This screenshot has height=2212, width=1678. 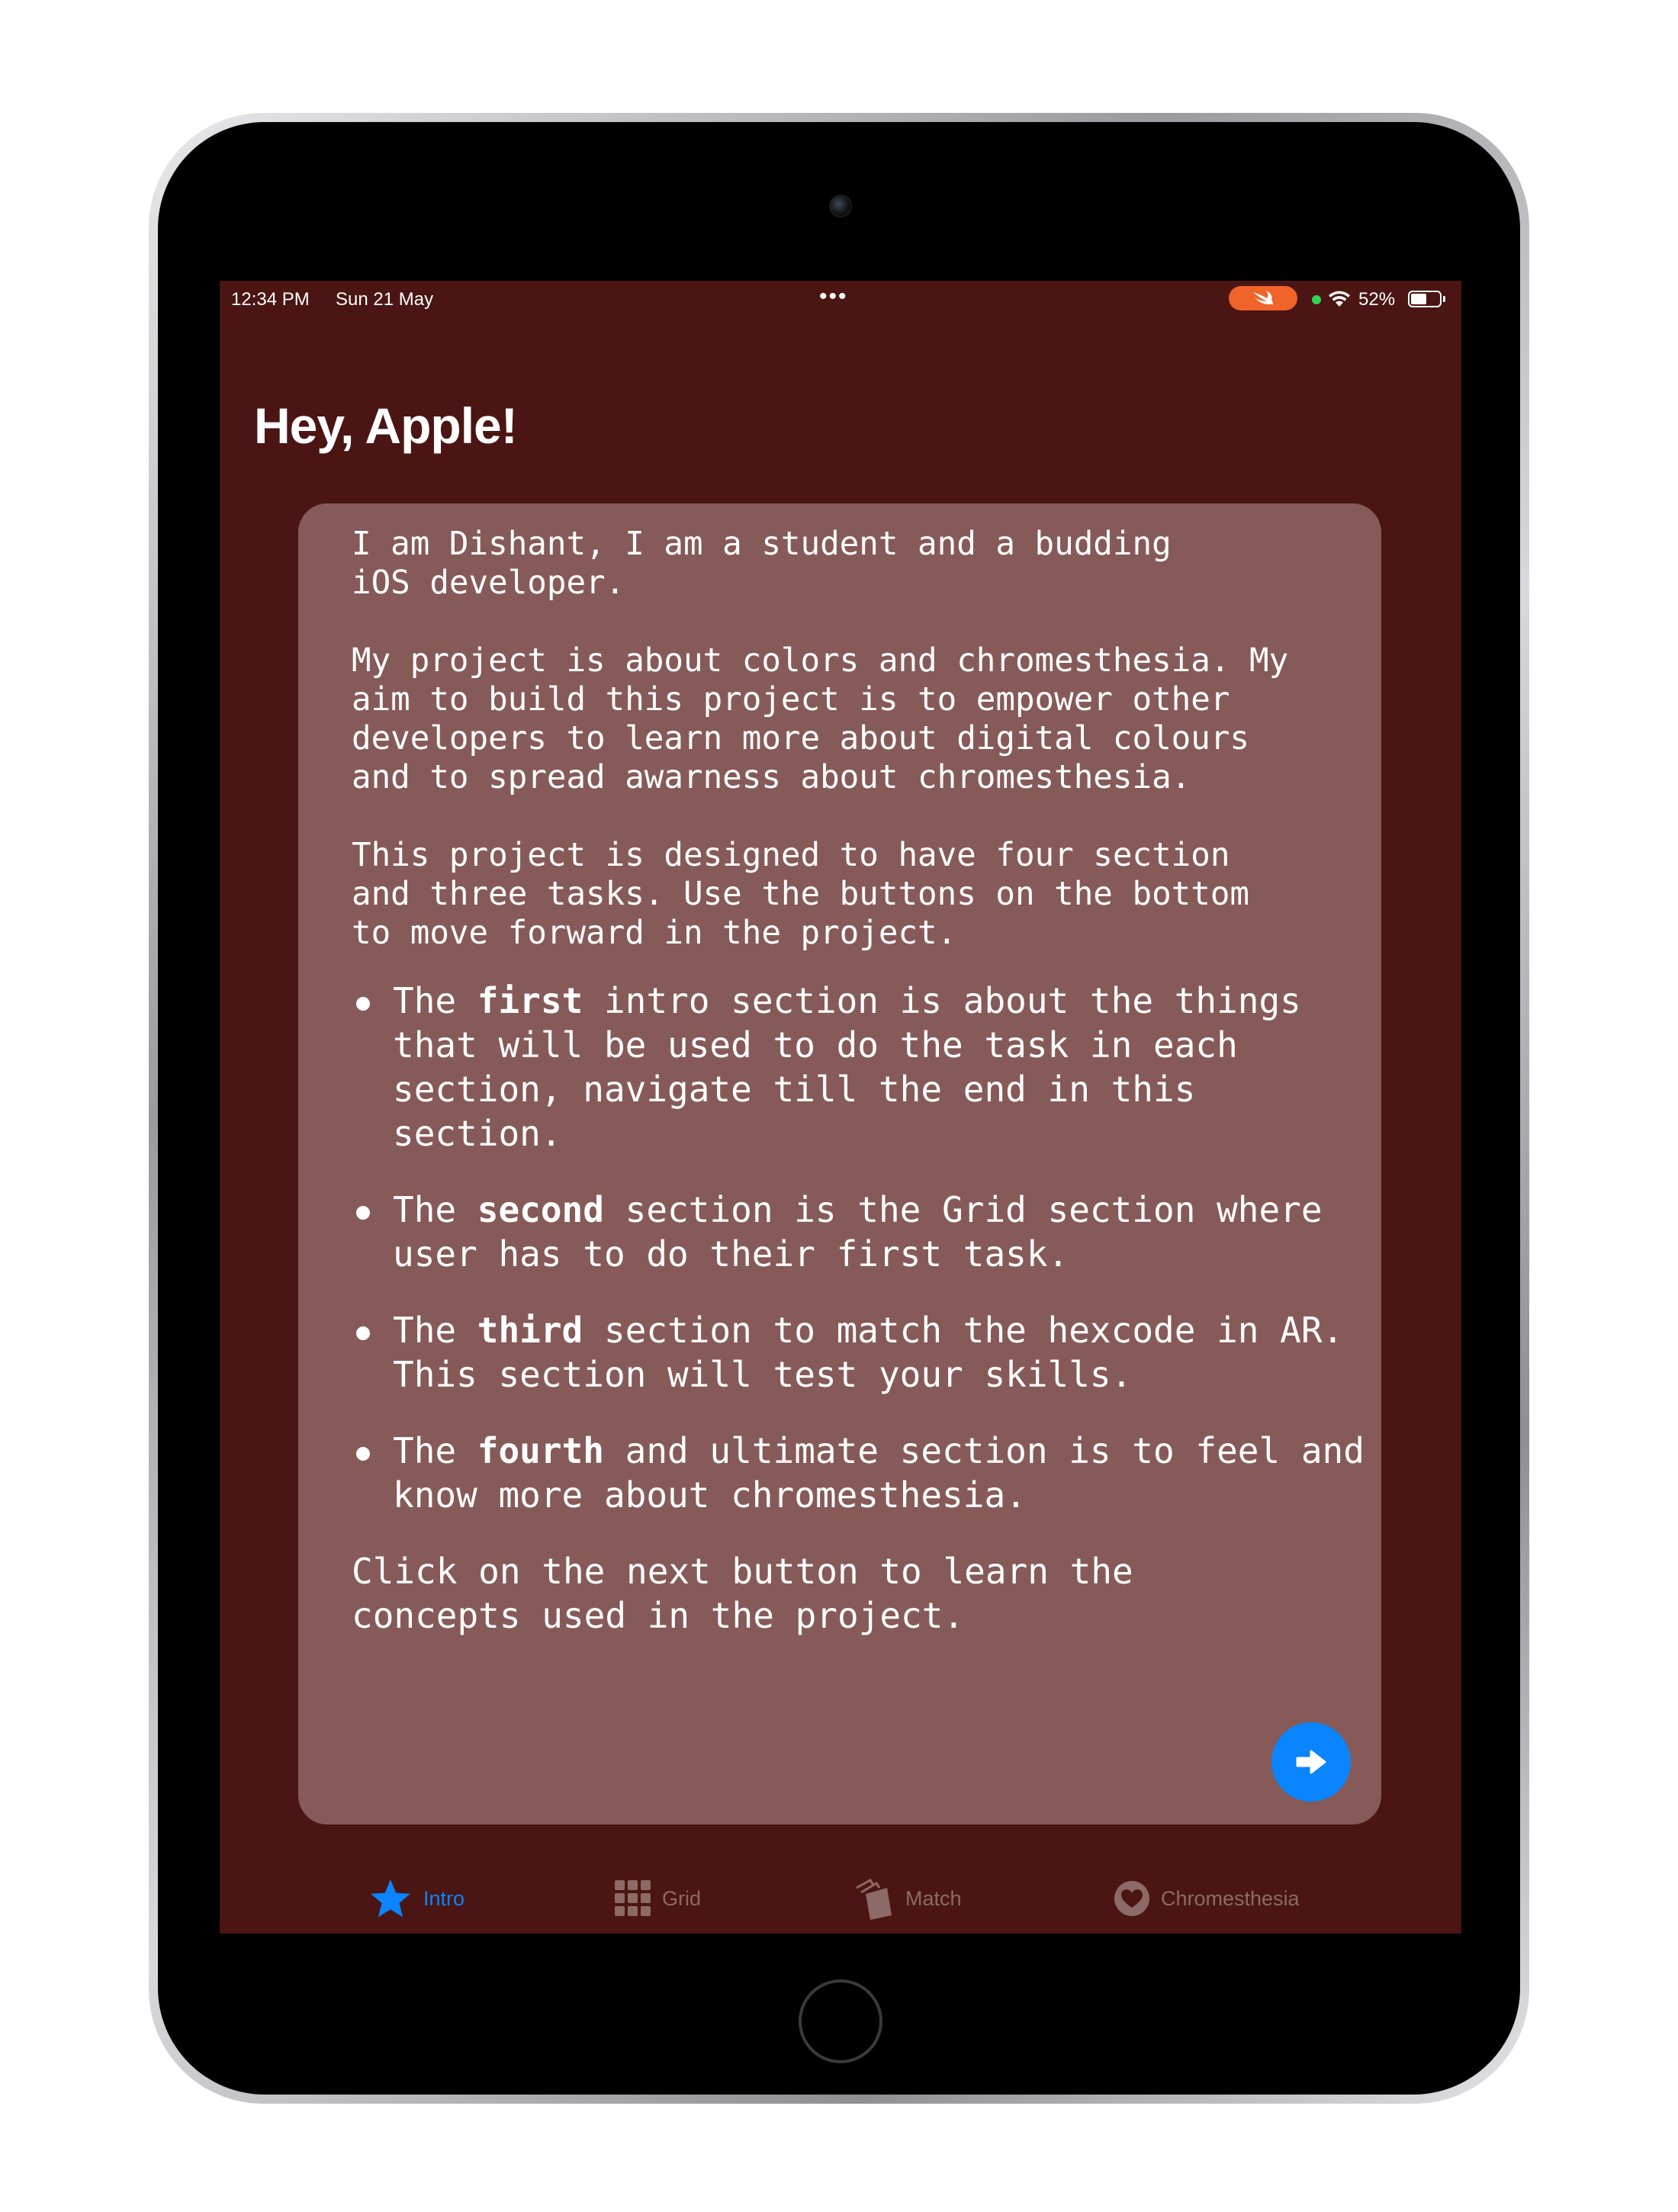 I want to click on swift-playgrounds-pill, so click(x=1263, y=298).